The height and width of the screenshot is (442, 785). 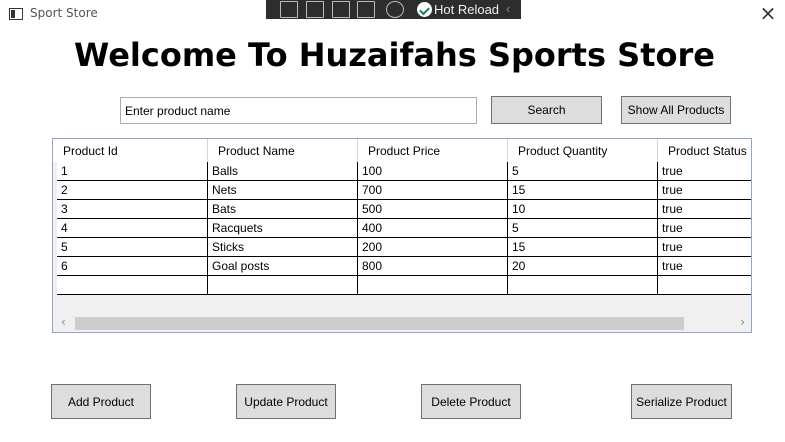 What do you see at coordinates (289, 9) in the screenshot?
I see `live-visual-tree-icon` at bounding box center [289, 9].